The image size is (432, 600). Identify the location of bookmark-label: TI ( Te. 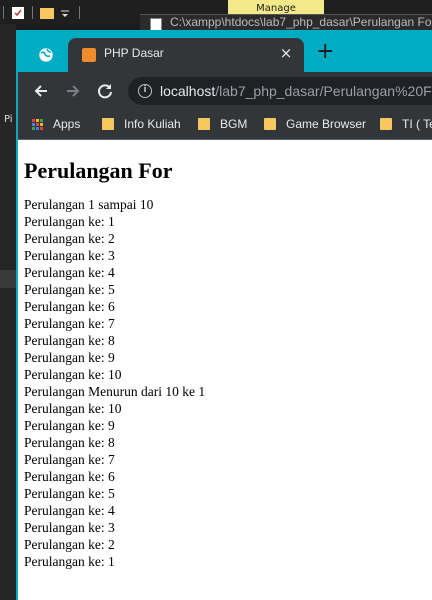
(417, 124).